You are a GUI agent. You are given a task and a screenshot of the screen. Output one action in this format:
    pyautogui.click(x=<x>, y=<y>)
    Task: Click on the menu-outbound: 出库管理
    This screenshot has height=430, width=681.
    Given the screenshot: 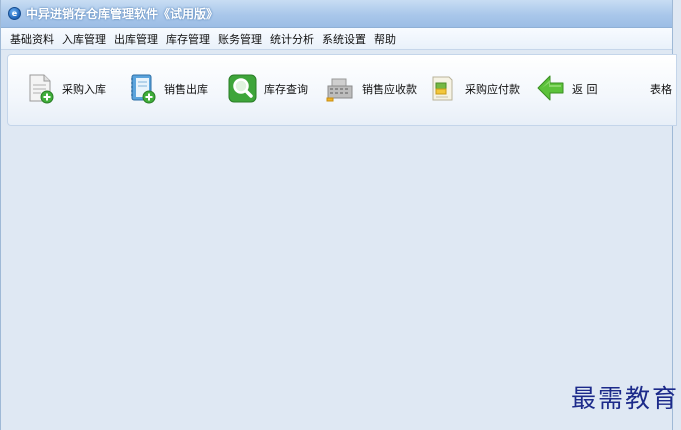 What is the action you would take?
    pyautogui.click(x=136, y=39)
    